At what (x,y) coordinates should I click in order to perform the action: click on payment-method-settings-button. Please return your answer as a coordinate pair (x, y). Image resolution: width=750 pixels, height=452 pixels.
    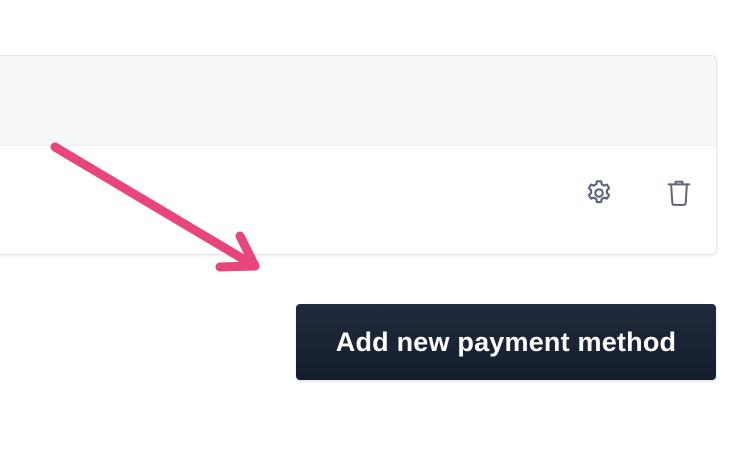
    Looking at the image, I should click on (599, 193).